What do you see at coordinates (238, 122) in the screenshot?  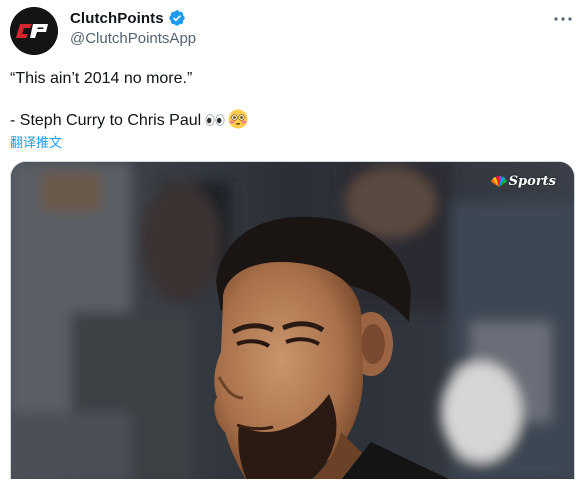 I see `flushed-face-emoji-icon` at bounding box center [238, 122].